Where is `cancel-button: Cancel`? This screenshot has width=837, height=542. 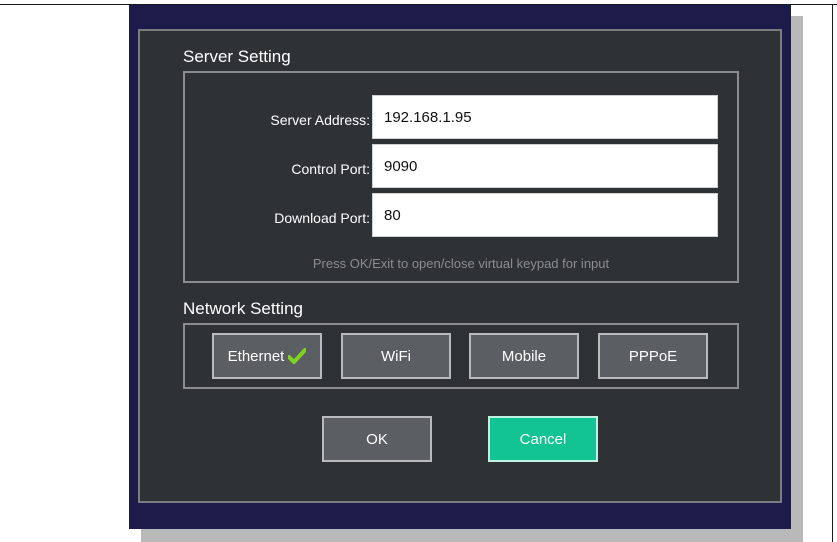 cancel-button: Cancel is located at coordinates (543, 439).